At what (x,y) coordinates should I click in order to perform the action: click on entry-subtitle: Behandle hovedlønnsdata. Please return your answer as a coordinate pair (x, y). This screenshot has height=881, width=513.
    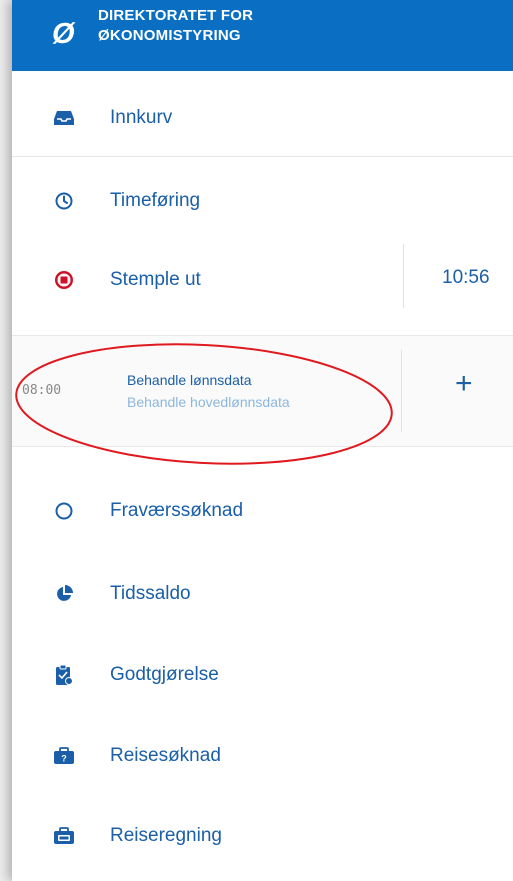
    Looking at the image, I should click on (208, 402).